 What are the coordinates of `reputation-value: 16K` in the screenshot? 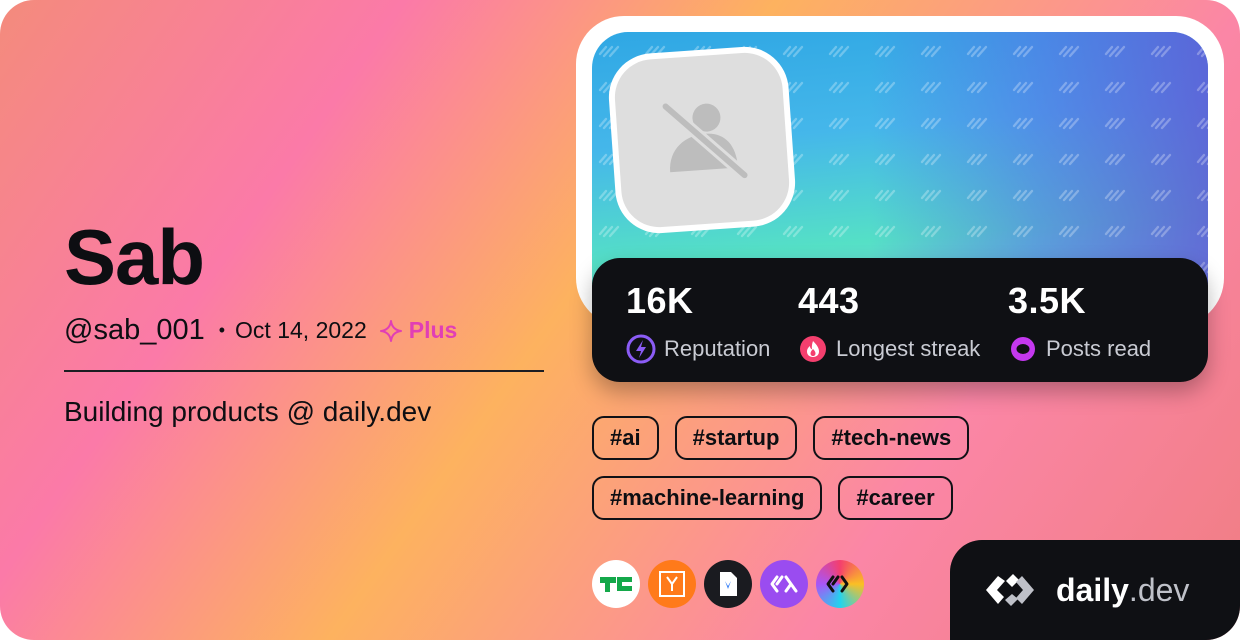 It's located at (660, 300).